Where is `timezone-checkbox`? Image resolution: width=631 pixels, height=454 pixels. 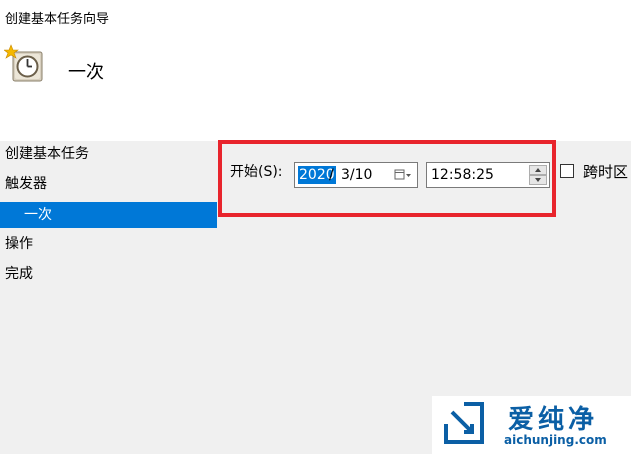 timezone-checkbox is located at coordinates (567, 171).